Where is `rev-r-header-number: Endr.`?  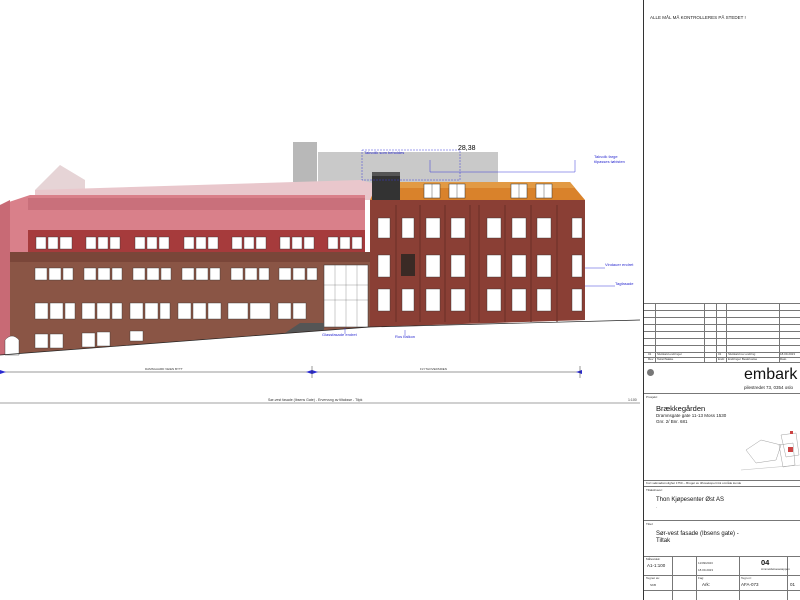 rev-r-header-number: Endr. is located at coordinates (722, 359).